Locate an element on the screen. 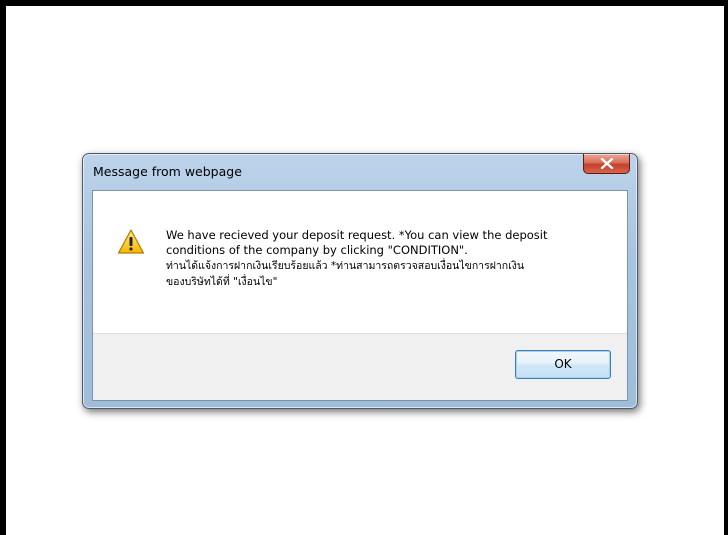 The image size is (728, 535). warning-icon is located at coordinates (131, 241).